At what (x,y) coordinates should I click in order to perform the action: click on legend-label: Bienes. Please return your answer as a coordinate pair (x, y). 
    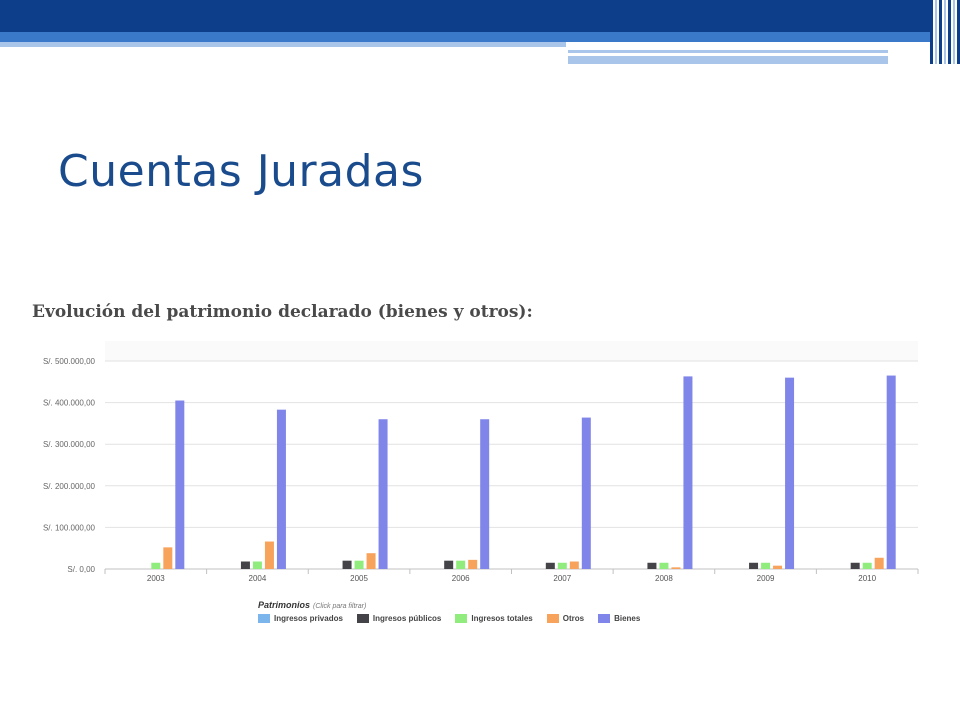
    Looking at the image, I should click on (627, 618).